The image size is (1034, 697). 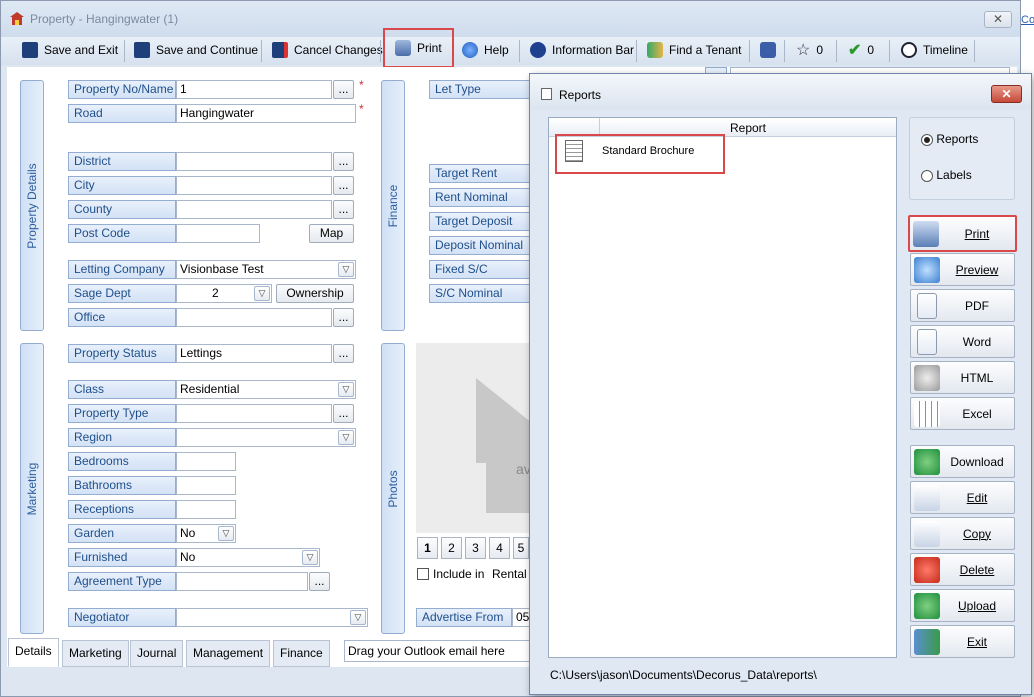 I want to click on exit-report-button: Exit, so click(x=962, y=641).